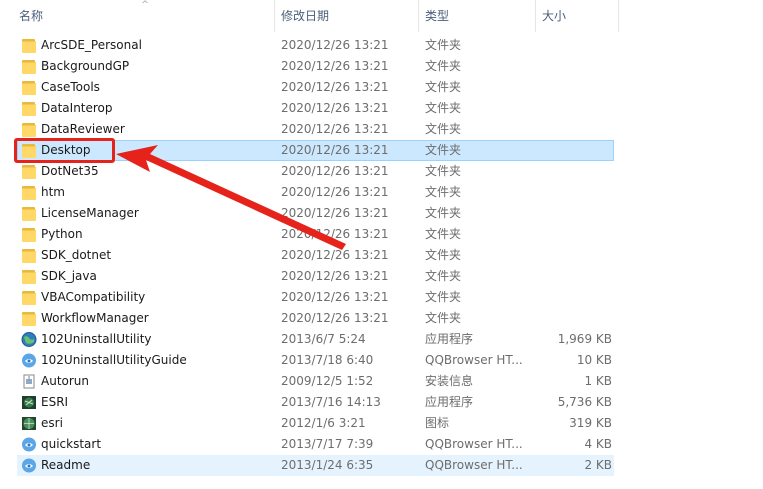 This screenshot has width=763, height=489. What do you see at coordinates (315, 108) in the screenshot?
I see `file-row: DataInterop 2020/12/26 13:21 文件夹` at bounding box center [315, 108].